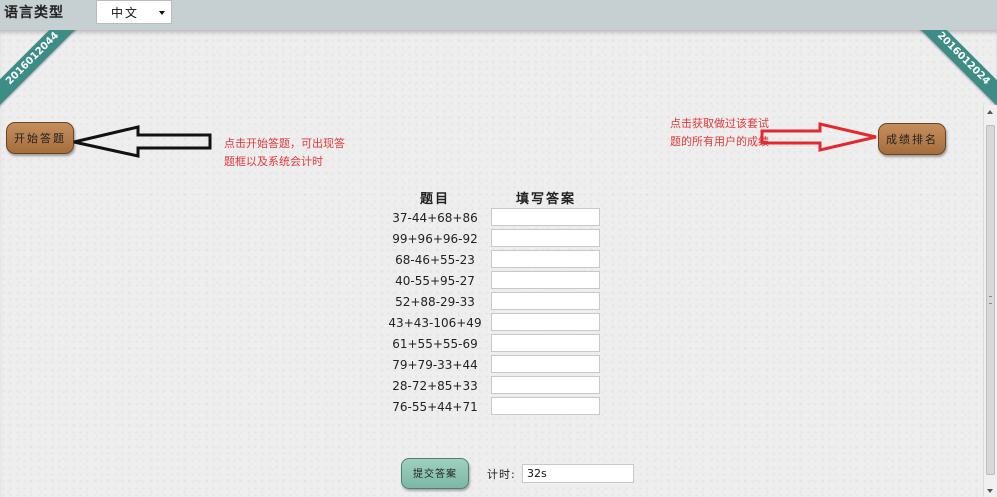 The height and width of the screenshot is (497, 997). Describe the element at coordinates (953, 71) in the screenshot. I see `corner-ribbon-right: 2016012024` at that location.